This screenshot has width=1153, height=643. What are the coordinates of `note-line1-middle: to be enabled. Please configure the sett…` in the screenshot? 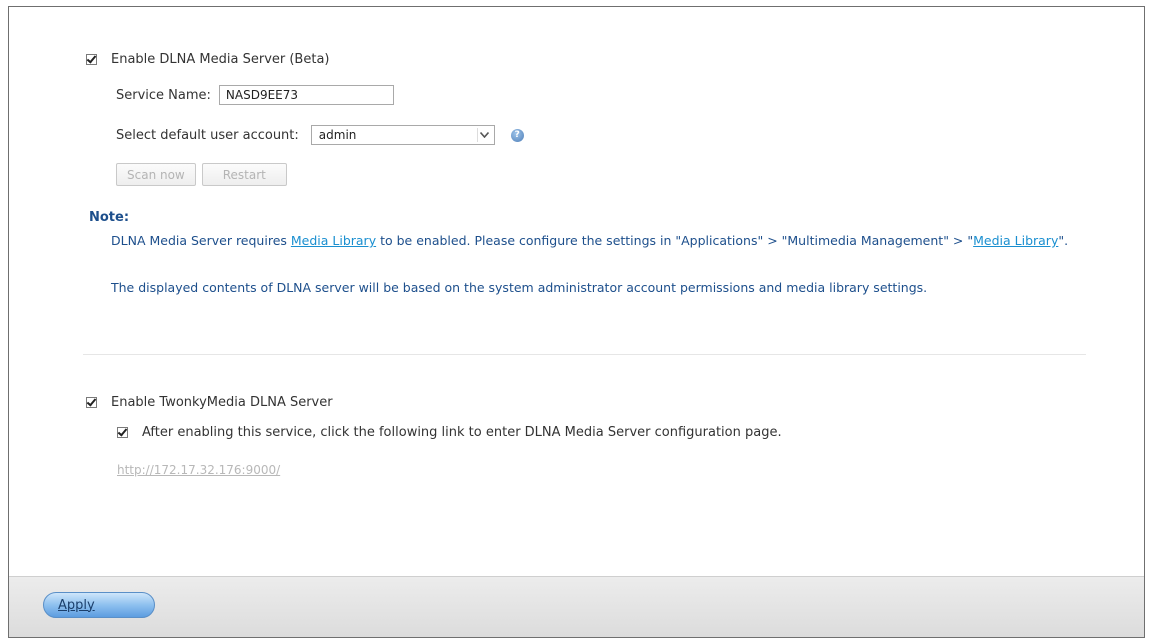 It's located at (675, 240).